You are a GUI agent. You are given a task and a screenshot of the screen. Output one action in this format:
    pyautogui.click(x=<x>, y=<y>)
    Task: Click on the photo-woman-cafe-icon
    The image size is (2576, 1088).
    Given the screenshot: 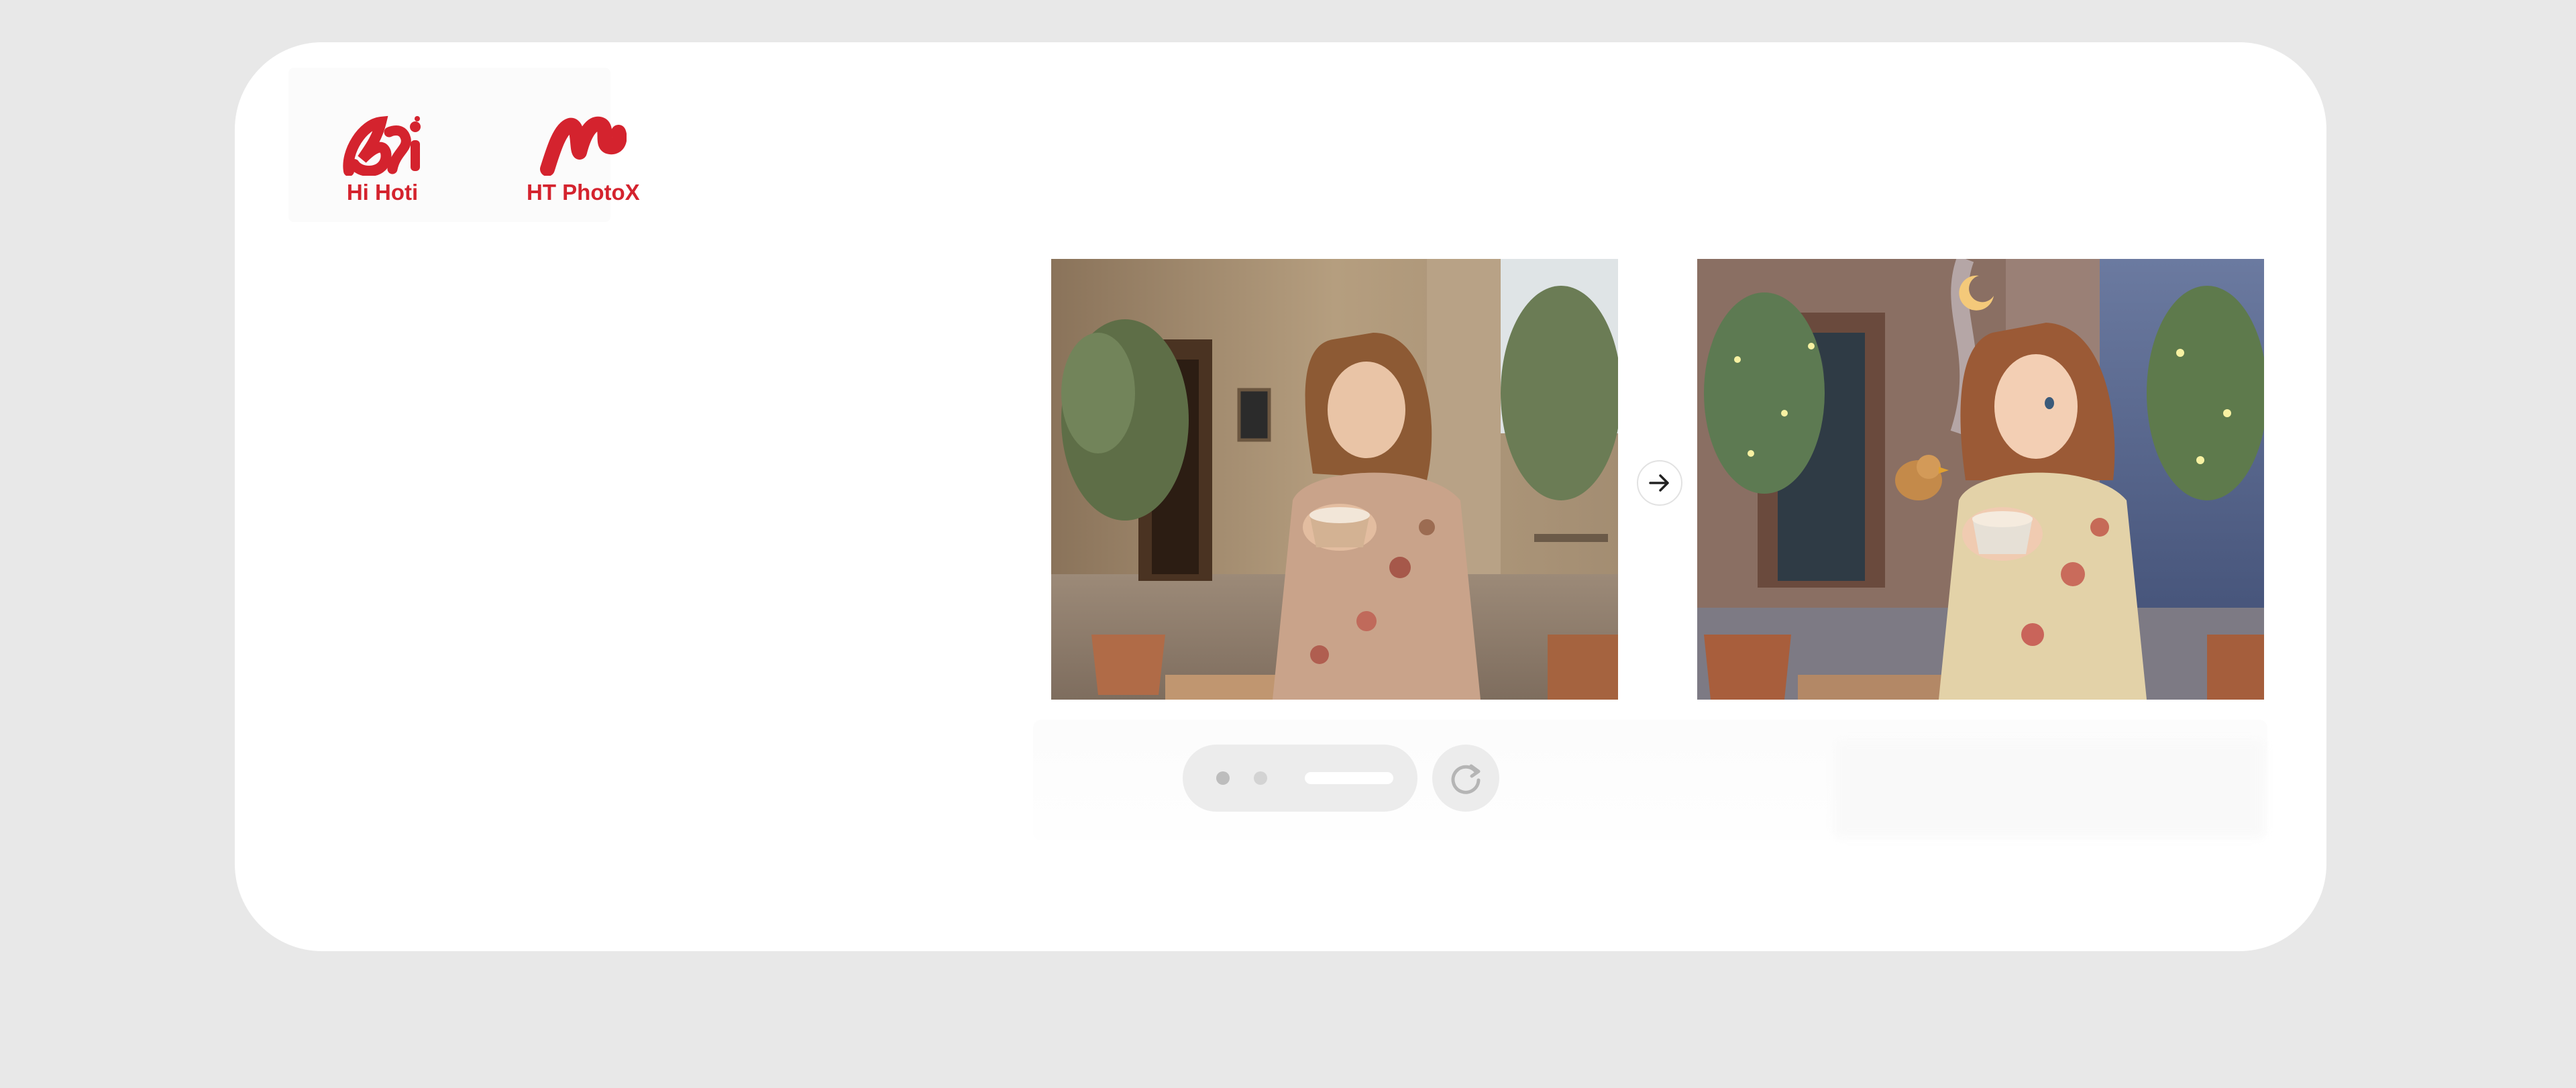 What is the action you would take?
    pyautogui.click(x=1334, y=479)
    